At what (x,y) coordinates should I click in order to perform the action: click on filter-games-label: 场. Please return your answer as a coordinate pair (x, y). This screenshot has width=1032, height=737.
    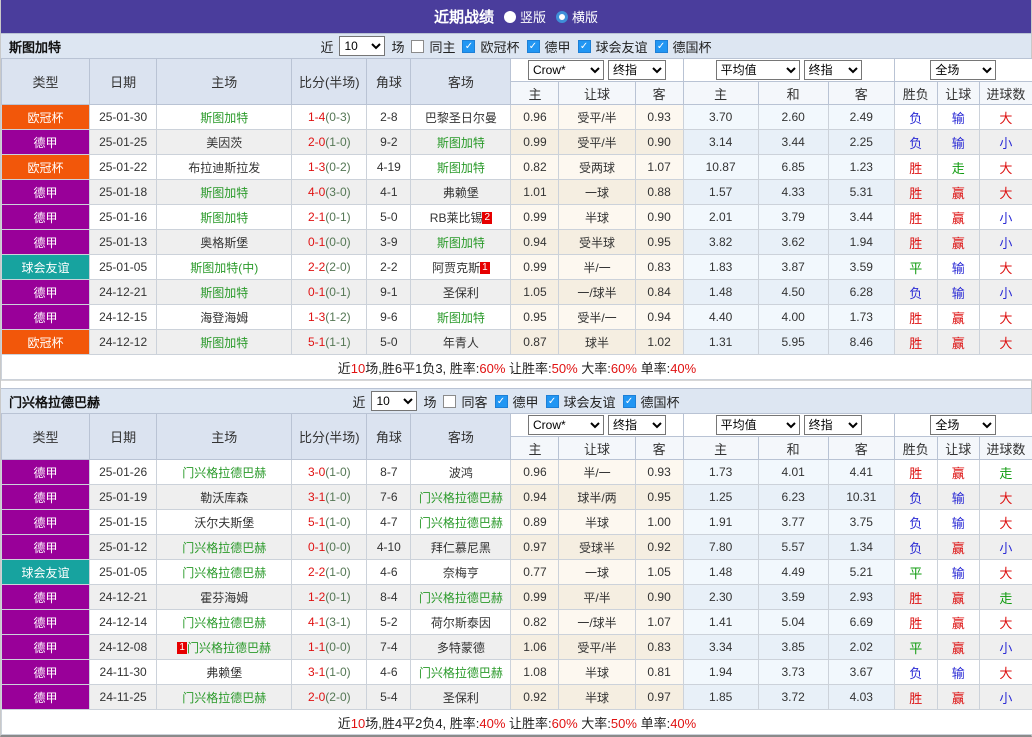
    Looking at the image, I should click on (429, 401).